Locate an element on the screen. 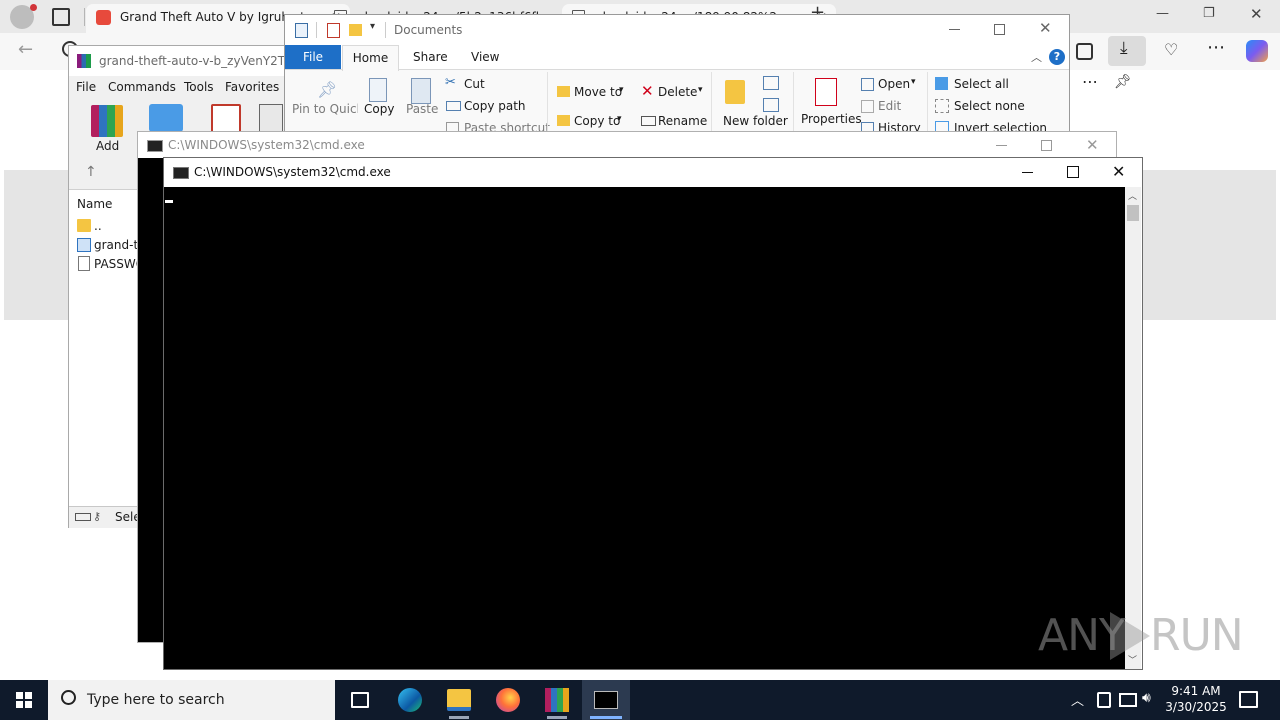 Image resolution: width=1280 pixels, height=720 pixels. taskbar-search-box: Type here to search is located at coordinates (191, 700).